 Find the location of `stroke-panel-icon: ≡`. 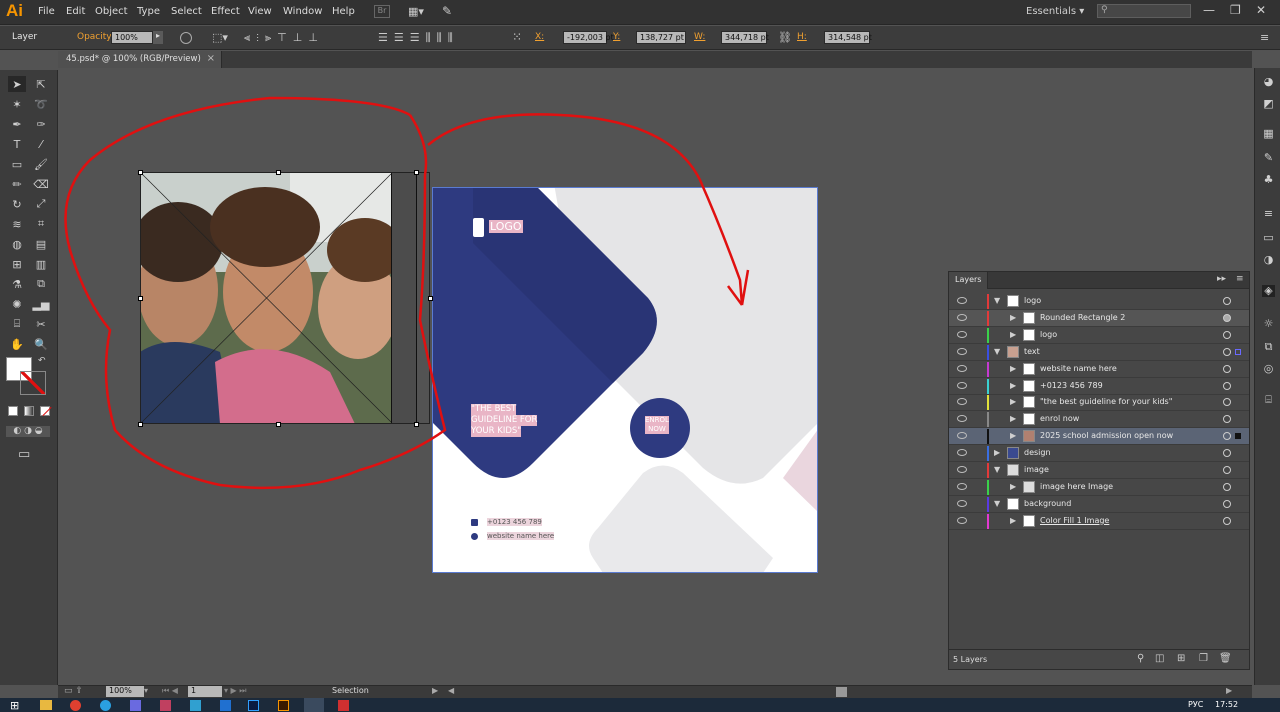

stroke-panel-icon: ≡ is located at coordinates (1268, 214).